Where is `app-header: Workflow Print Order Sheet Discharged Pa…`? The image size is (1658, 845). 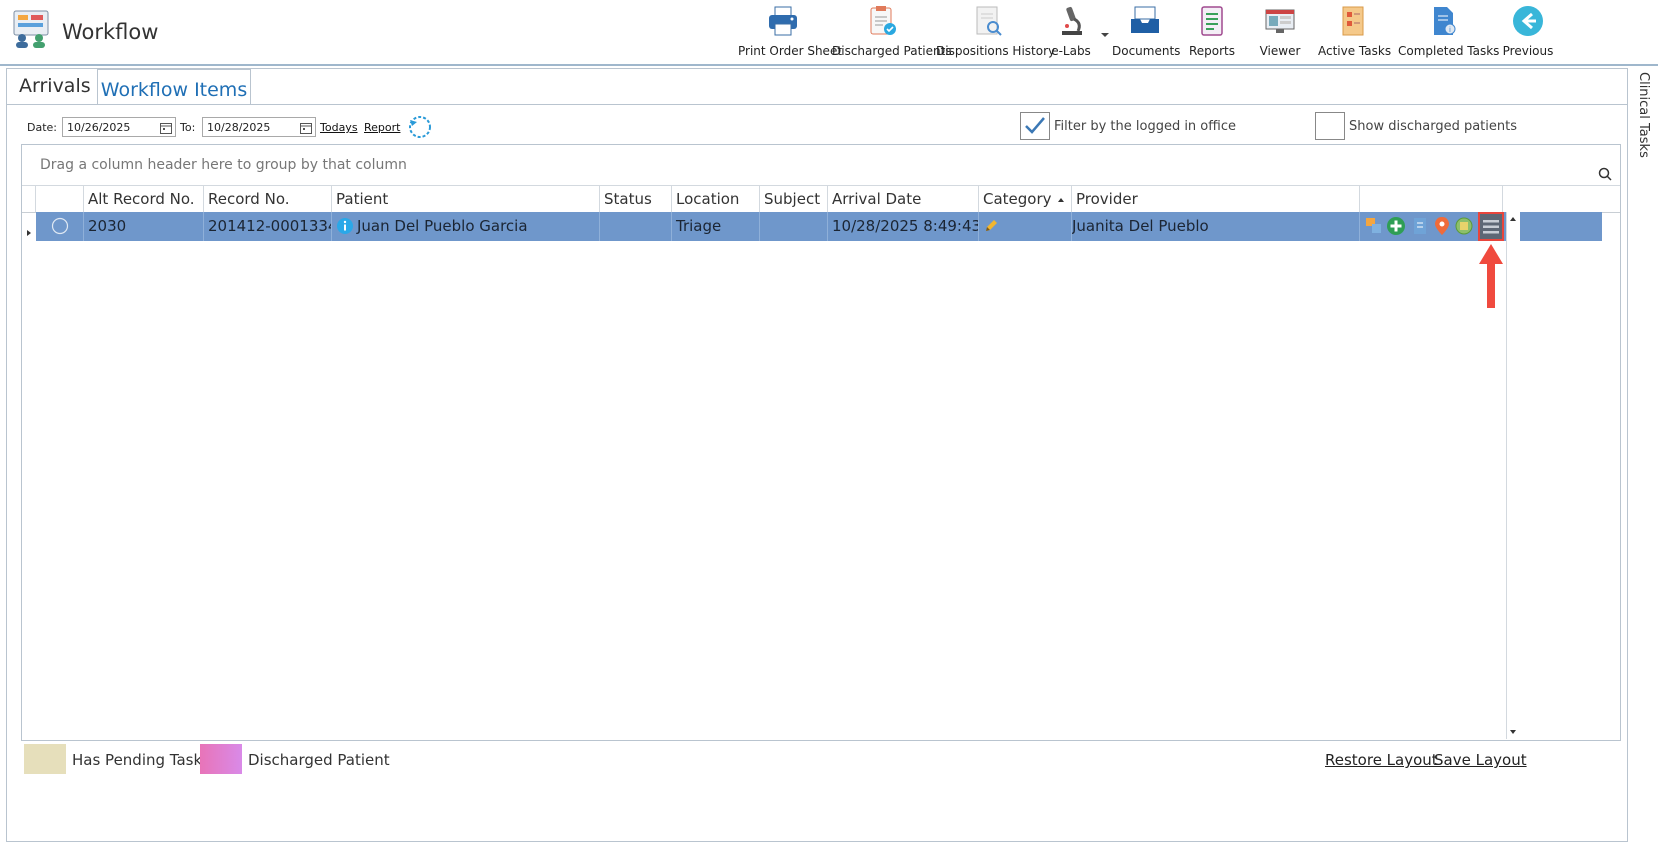 app-header: Workflow Print Order Sheet Discharged Pa… is located at coordinates (829, 33).